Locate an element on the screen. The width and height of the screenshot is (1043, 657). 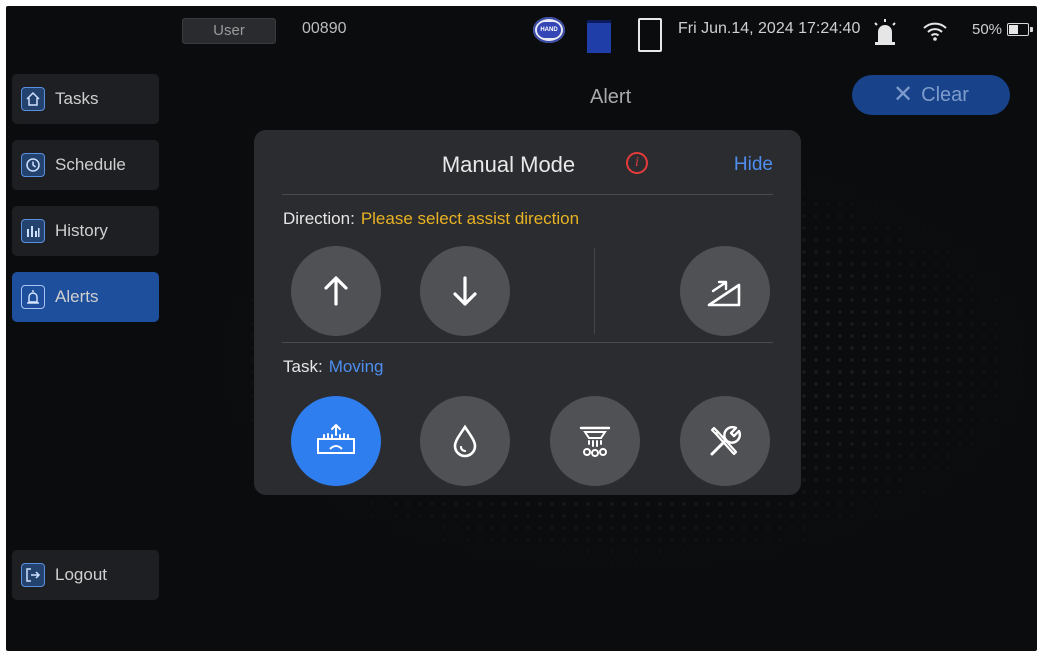
home-icon is located at coordinates (33, 99).